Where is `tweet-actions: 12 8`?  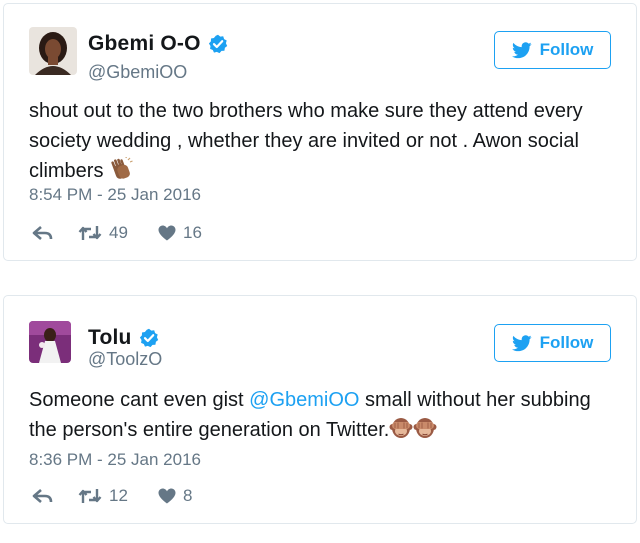 tweet-actions: 12 8 is located at coordinates (112, 496).